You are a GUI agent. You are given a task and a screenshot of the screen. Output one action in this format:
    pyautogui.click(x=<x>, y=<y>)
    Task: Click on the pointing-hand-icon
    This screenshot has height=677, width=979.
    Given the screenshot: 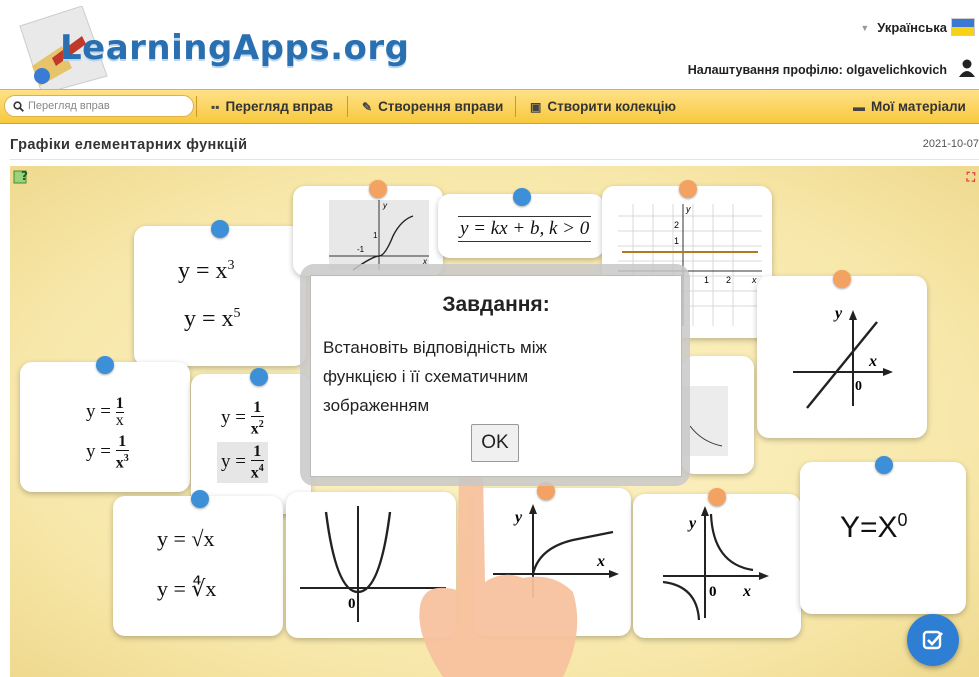 What is the action you would take?
    pyautogui.click(x=498, y=572)
    